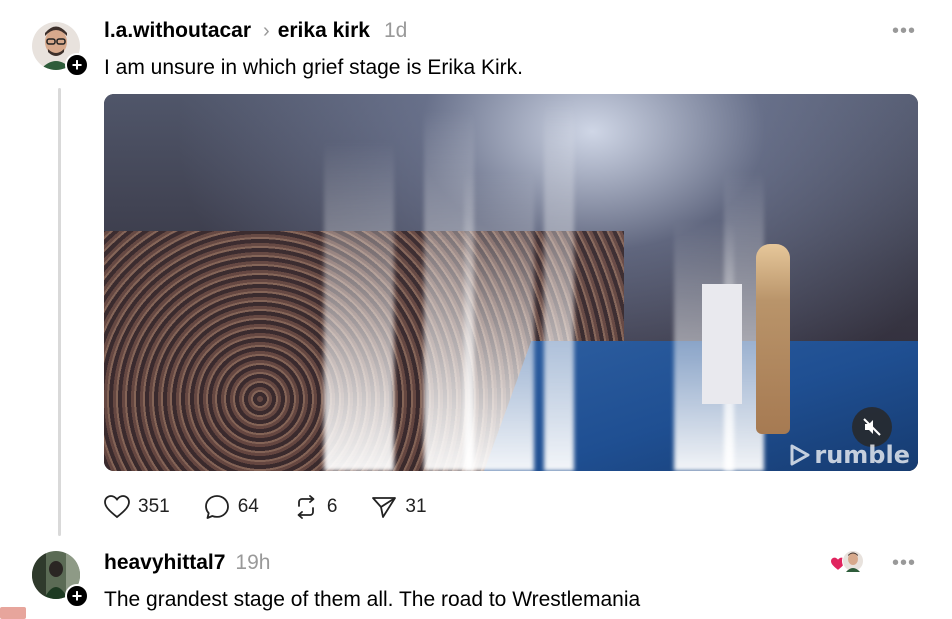 This screenshot has width=952, height=619. What do you see at coordinates (216, 507) in the screenshot?
I see `comment-icon` at bounding box center [216, 507].